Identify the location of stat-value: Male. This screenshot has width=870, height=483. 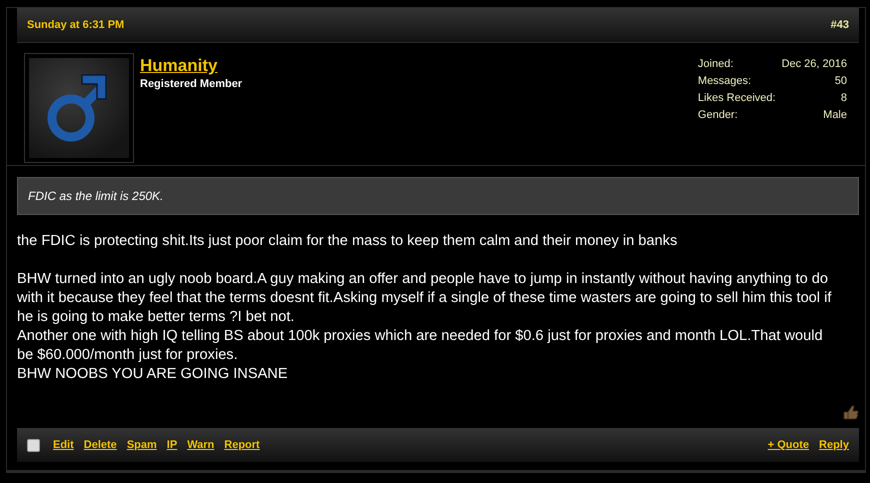
(834, 115).